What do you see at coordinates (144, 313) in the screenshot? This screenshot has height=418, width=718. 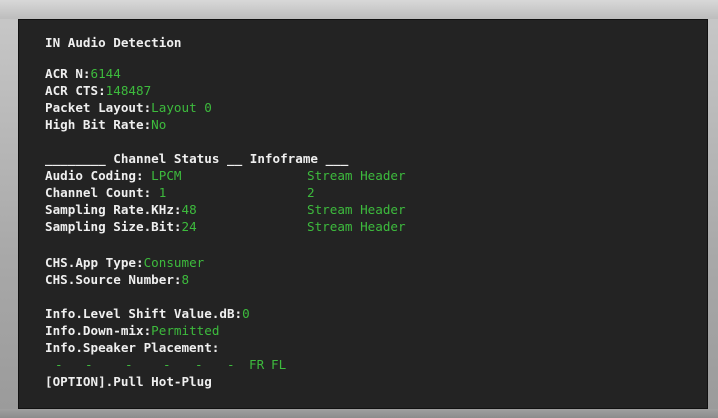 I see `level-shift-label: Info.Level Shift Value.dB:` at bounding box center [144, 313].